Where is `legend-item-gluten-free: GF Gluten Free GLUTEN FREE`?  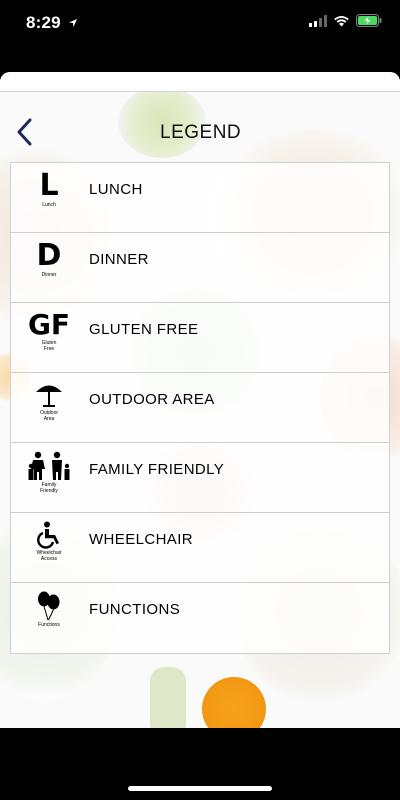 legend-item-gluten-free: GF Gluten Free GLUTEN FREE is located at coordinates (200, 338).